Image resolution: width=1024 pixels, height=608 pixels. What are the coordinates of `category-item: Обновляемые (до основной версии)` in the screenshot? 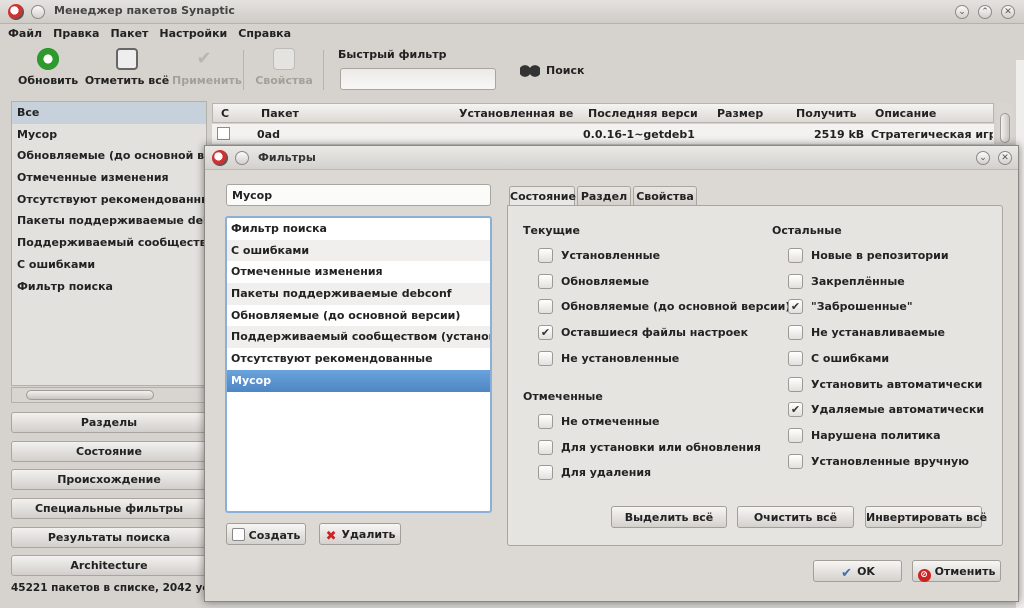 It's located at (109, 156).